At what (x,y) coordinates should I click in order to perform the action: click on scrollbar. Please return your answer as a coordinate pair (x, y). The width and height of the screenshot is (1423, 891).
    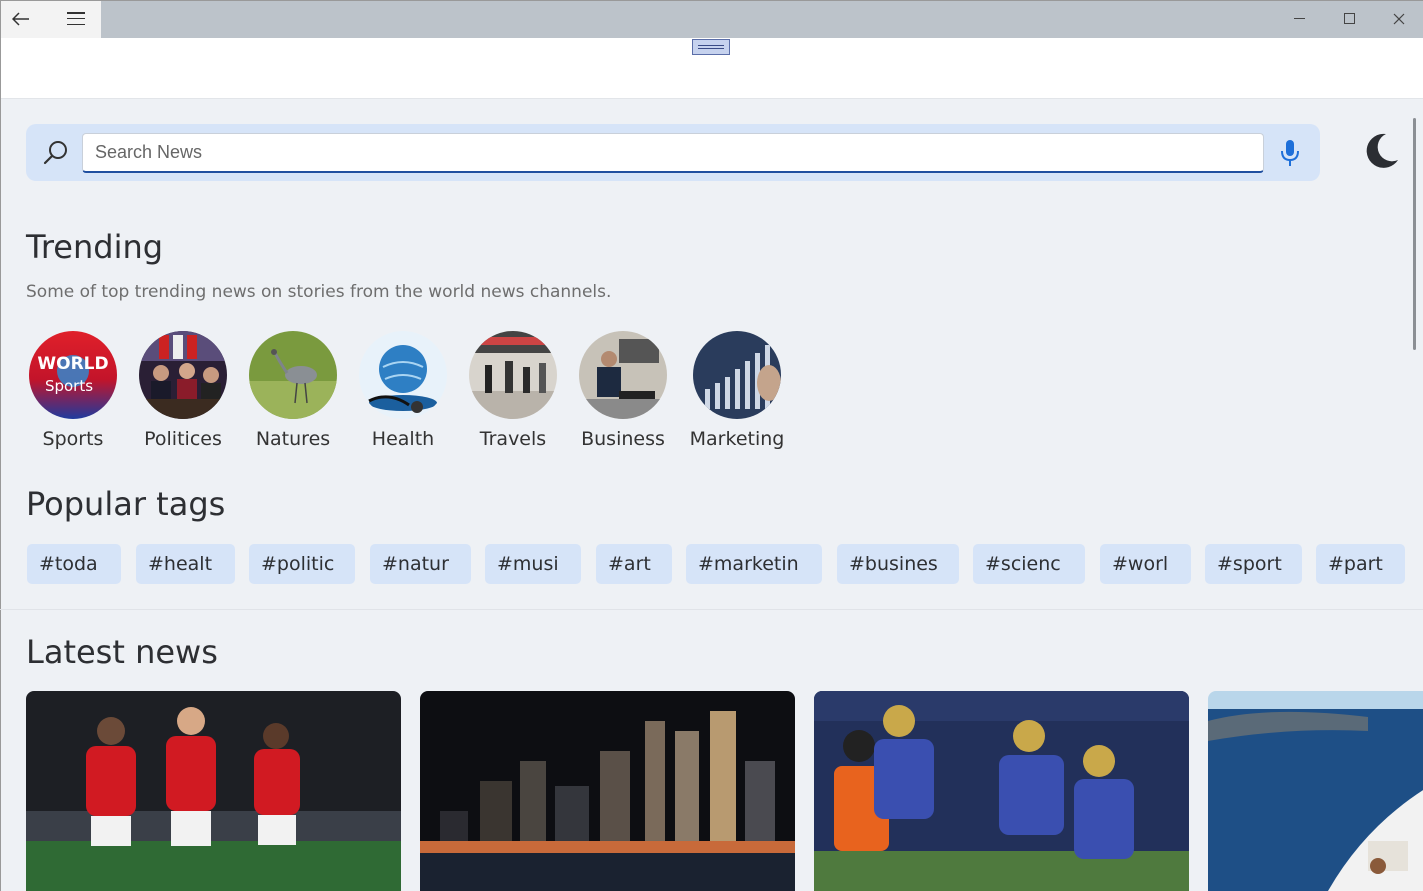
    Looking at the image, I should click on (1414, 234).